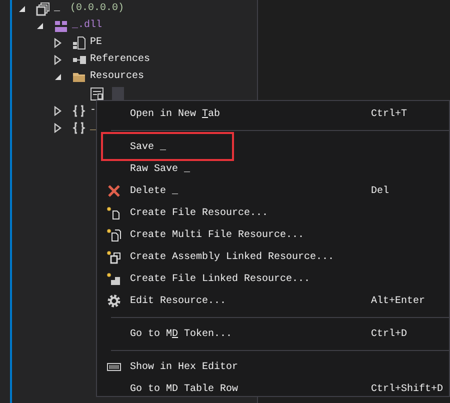 Image resolution: width=450 pixels, height=403 pixels. Describe the element at coordinates (113, 257) in the screenshot. I see `new-assembly-icon` at that location.